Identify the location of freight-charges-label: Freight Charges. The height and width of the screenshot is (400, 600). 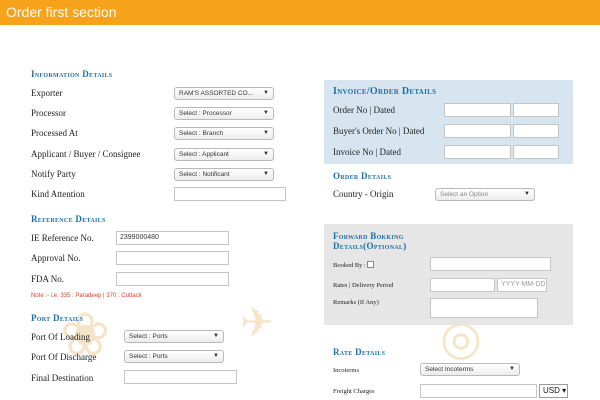
(354, 391).